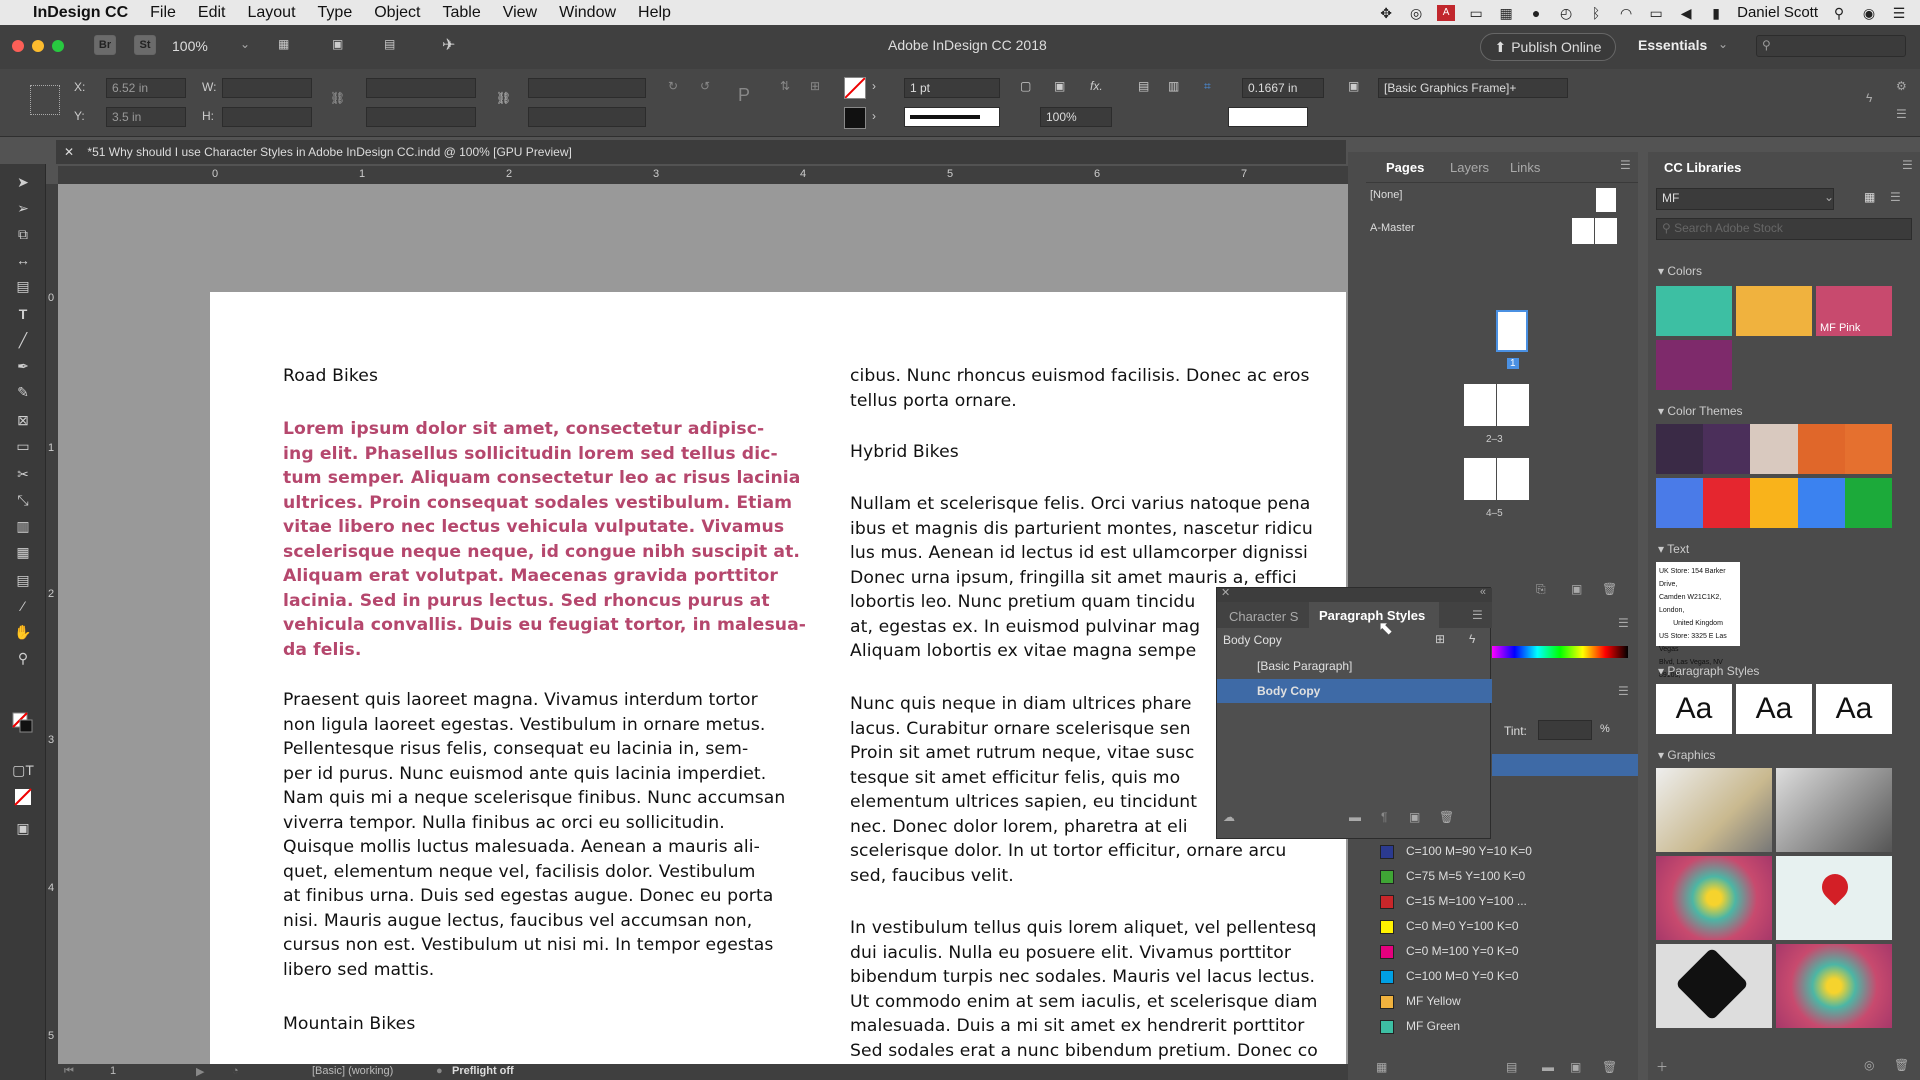 This screenshot has width=1920, height=1080. Describe the element at coordinates (23, 236) in the screenshot. I see `page-tool-icon: ⧉` at that location.